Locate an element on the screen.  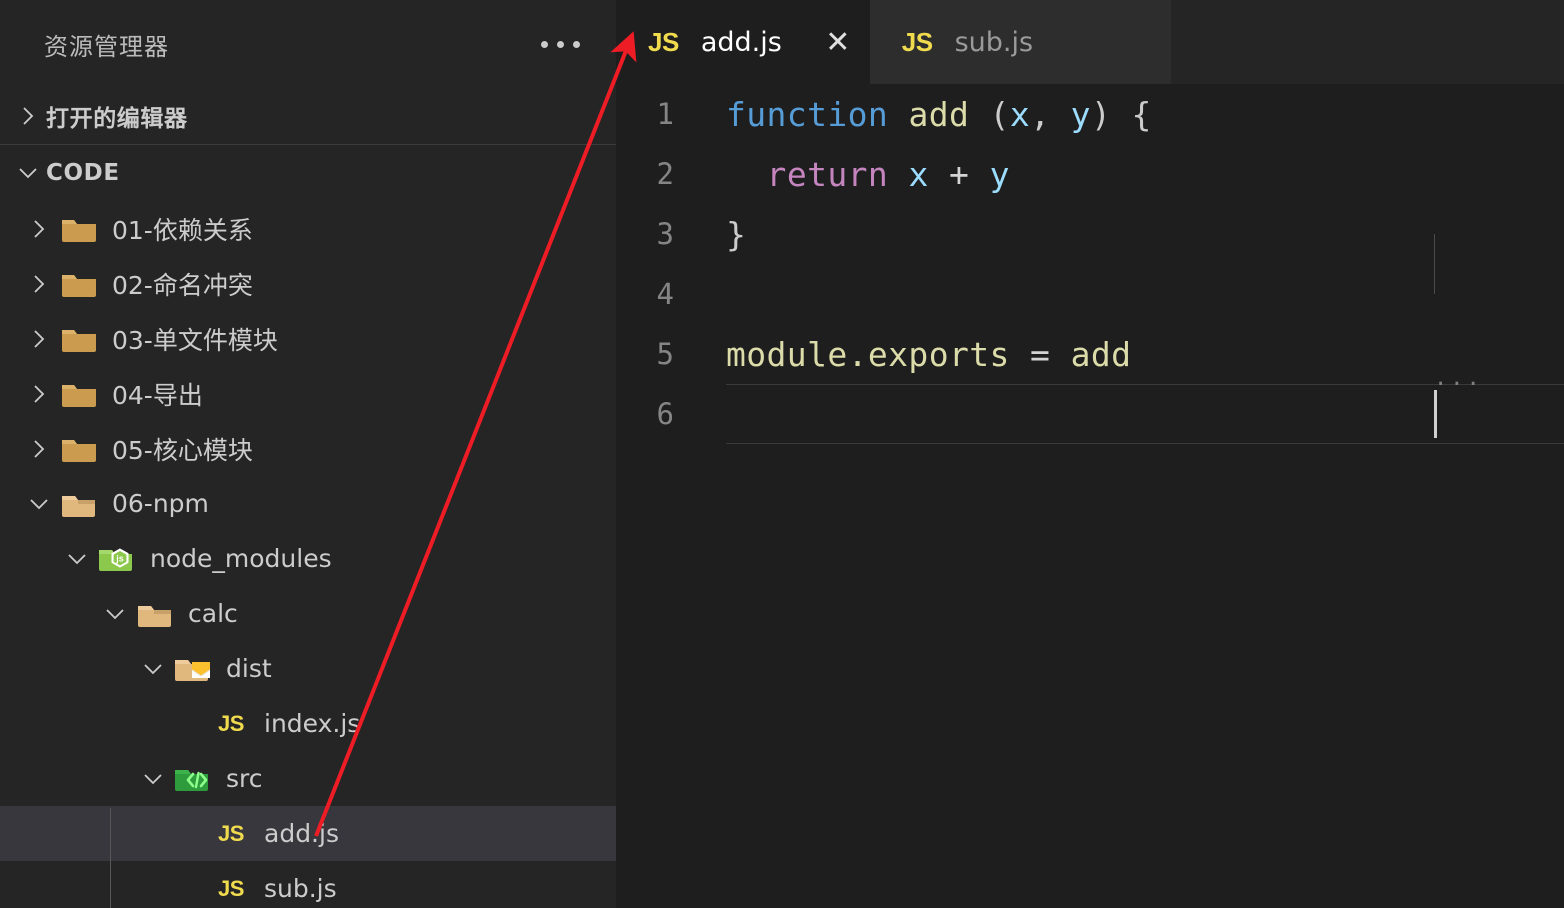
tree-item-add.js: JS add.js is located at coordinates (308, 833).